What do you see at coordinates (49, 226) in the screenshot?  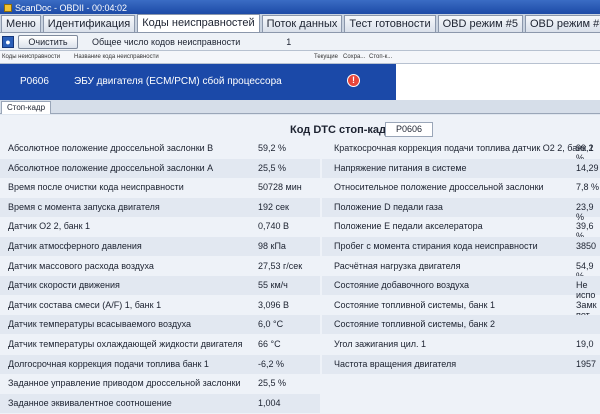 I see `left-param-label: Датчик O2 2, банк 1` at bounding box center [49, 226].